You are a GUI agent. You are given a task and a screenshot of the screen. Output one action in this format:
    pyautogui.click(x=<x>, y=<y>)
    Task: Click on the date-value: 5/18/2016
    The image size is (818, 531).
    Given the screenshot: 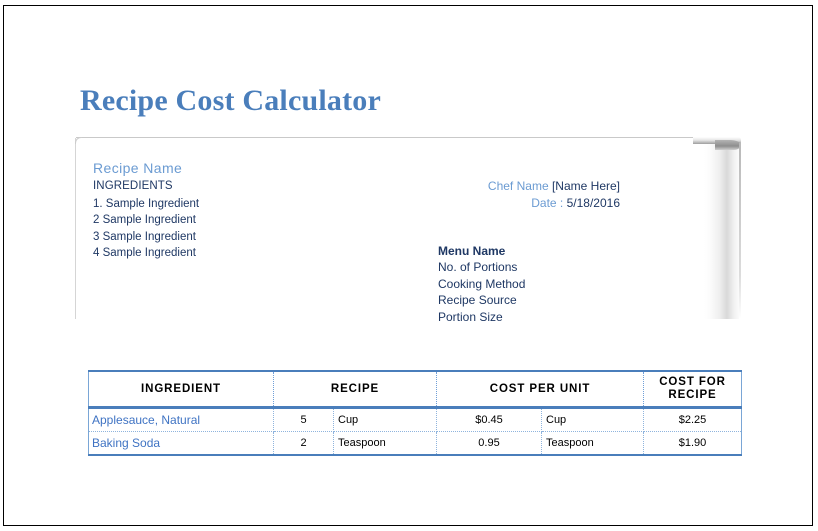 What is the action you would take?
    pyautogui.click(x=593, y=203)
    